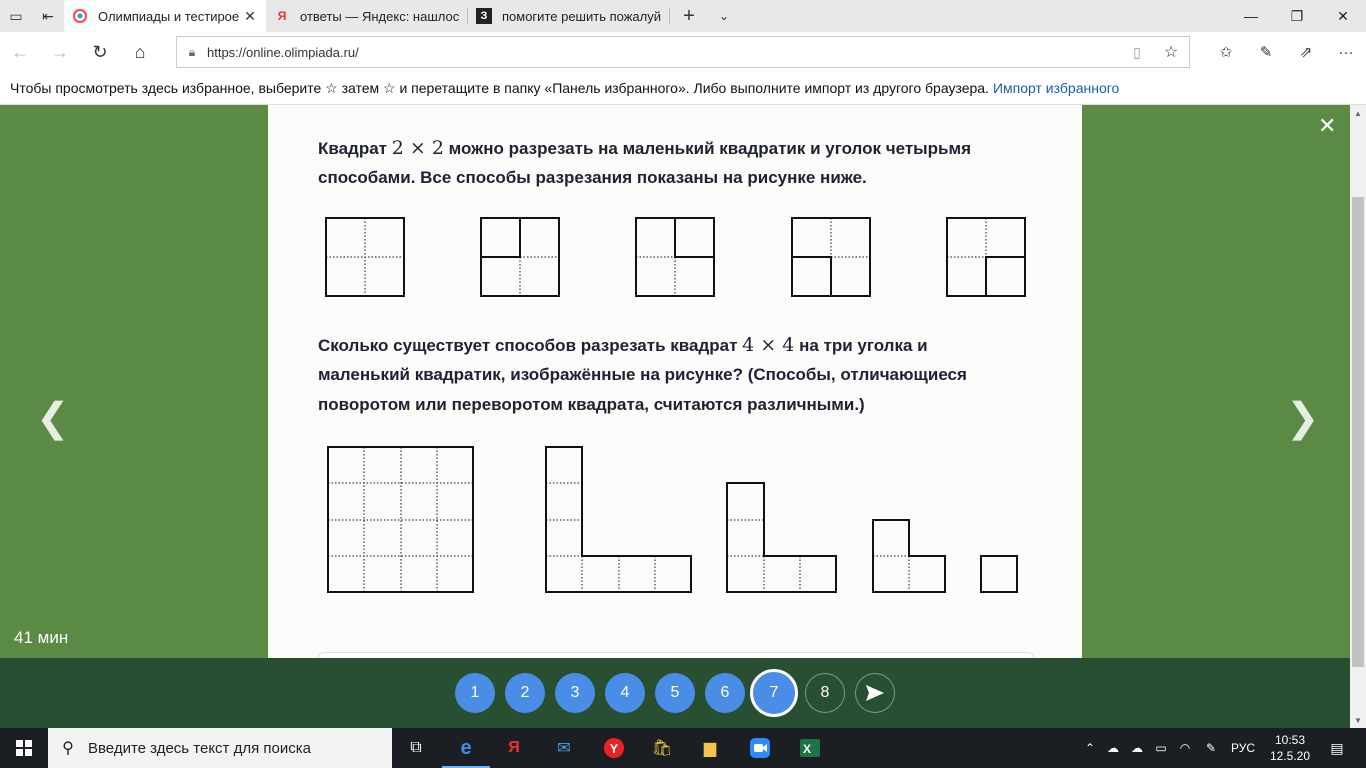 This screenshot has width=1366, height=768. Describe the element at coordinates (1290, 740) in the screenshot. I see `clock-time: 10:53` at that location.